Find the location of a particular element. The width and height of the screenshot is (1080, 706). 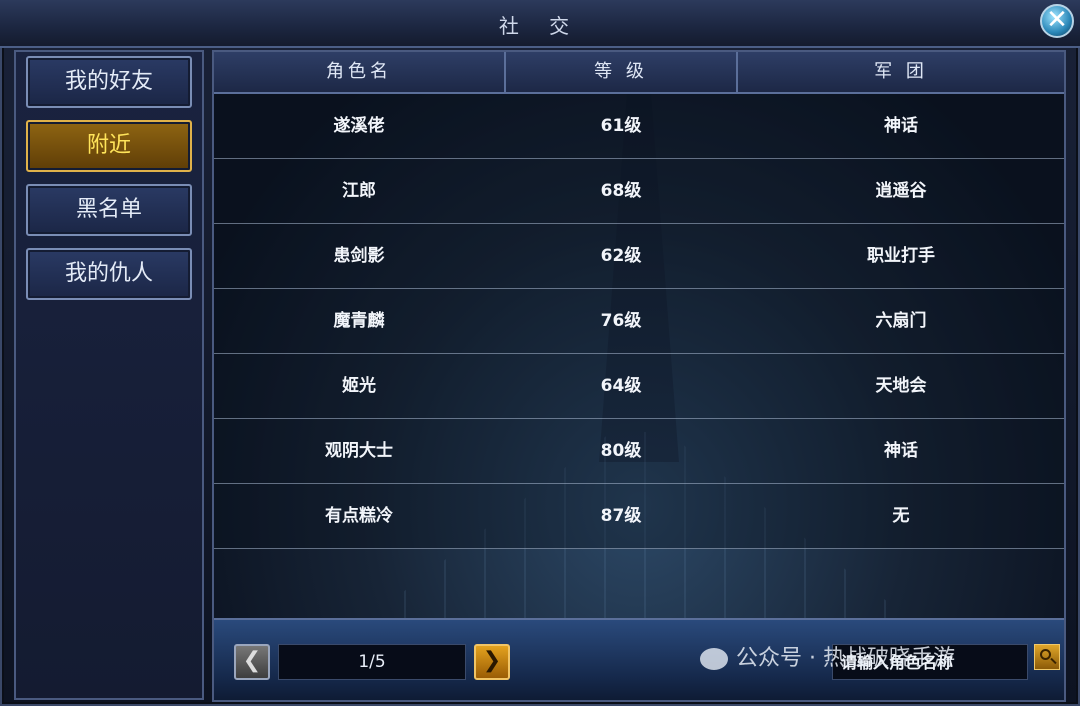

row-level: 87级 is located at coordinates (621, 516).